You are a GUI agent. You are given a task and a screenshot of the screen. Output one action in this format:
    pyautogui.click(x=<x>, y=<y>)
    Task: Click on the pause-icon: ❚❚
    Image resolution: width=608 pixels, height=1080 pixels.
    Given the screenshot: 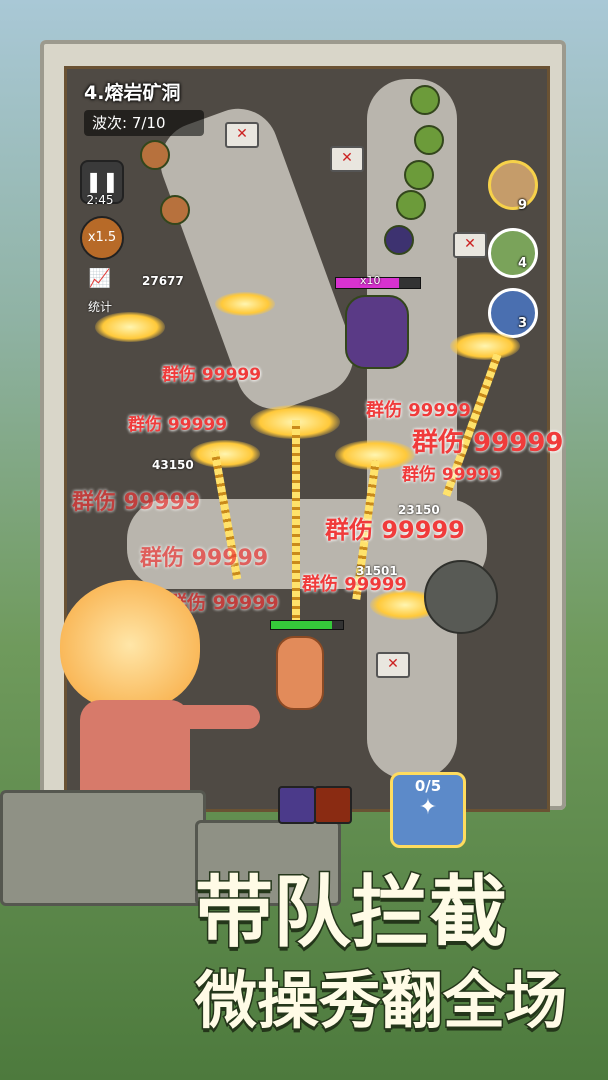 What is the action you would take?
    pyautogui.click(x=102, y=181)
    